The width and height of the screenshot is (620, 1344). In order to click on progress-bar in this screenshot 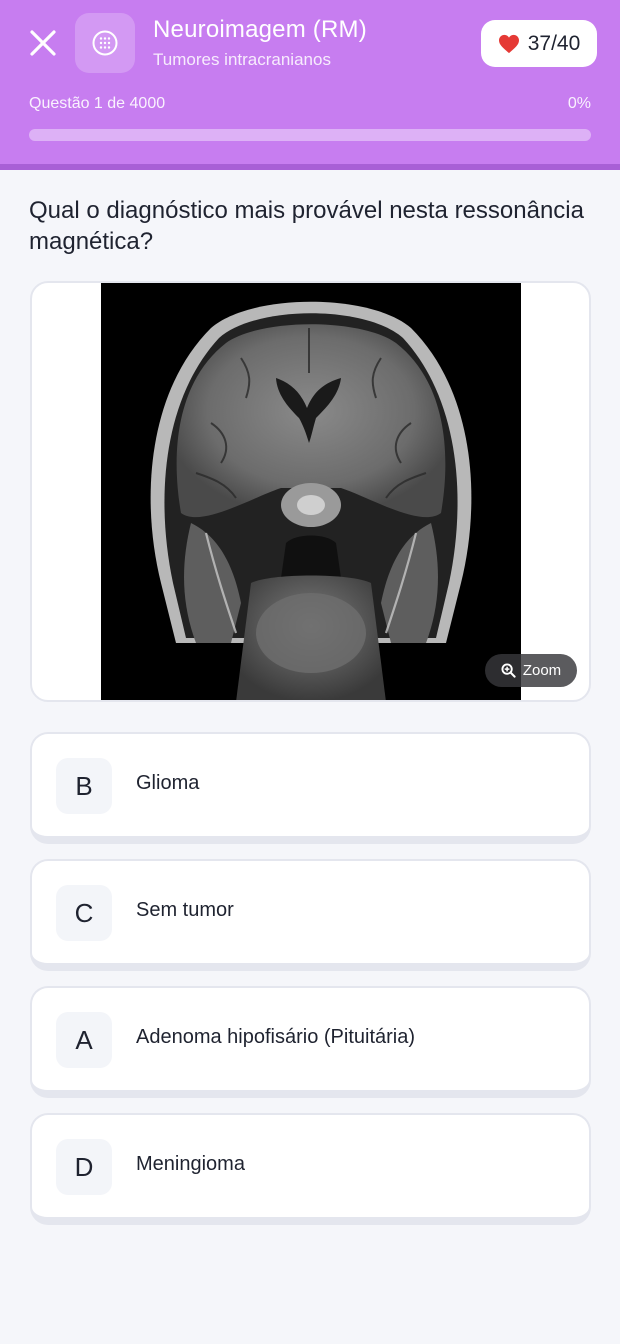, I will do `click(310, 135)`.